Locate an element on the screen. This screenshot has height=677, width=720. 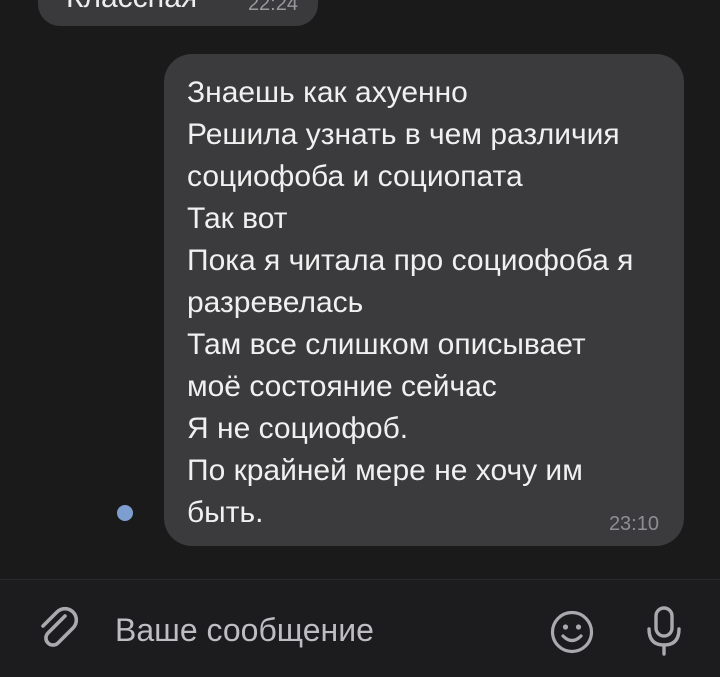
emoji-icon is located at coordinates (572, 632).